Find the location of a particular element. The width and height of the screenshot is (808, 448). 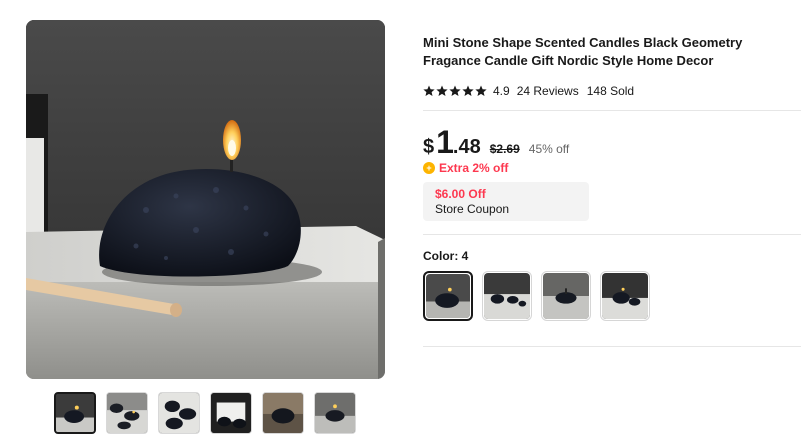

price: $ 1 .48 $2.69 45% off is located at coordinates (496, 142).